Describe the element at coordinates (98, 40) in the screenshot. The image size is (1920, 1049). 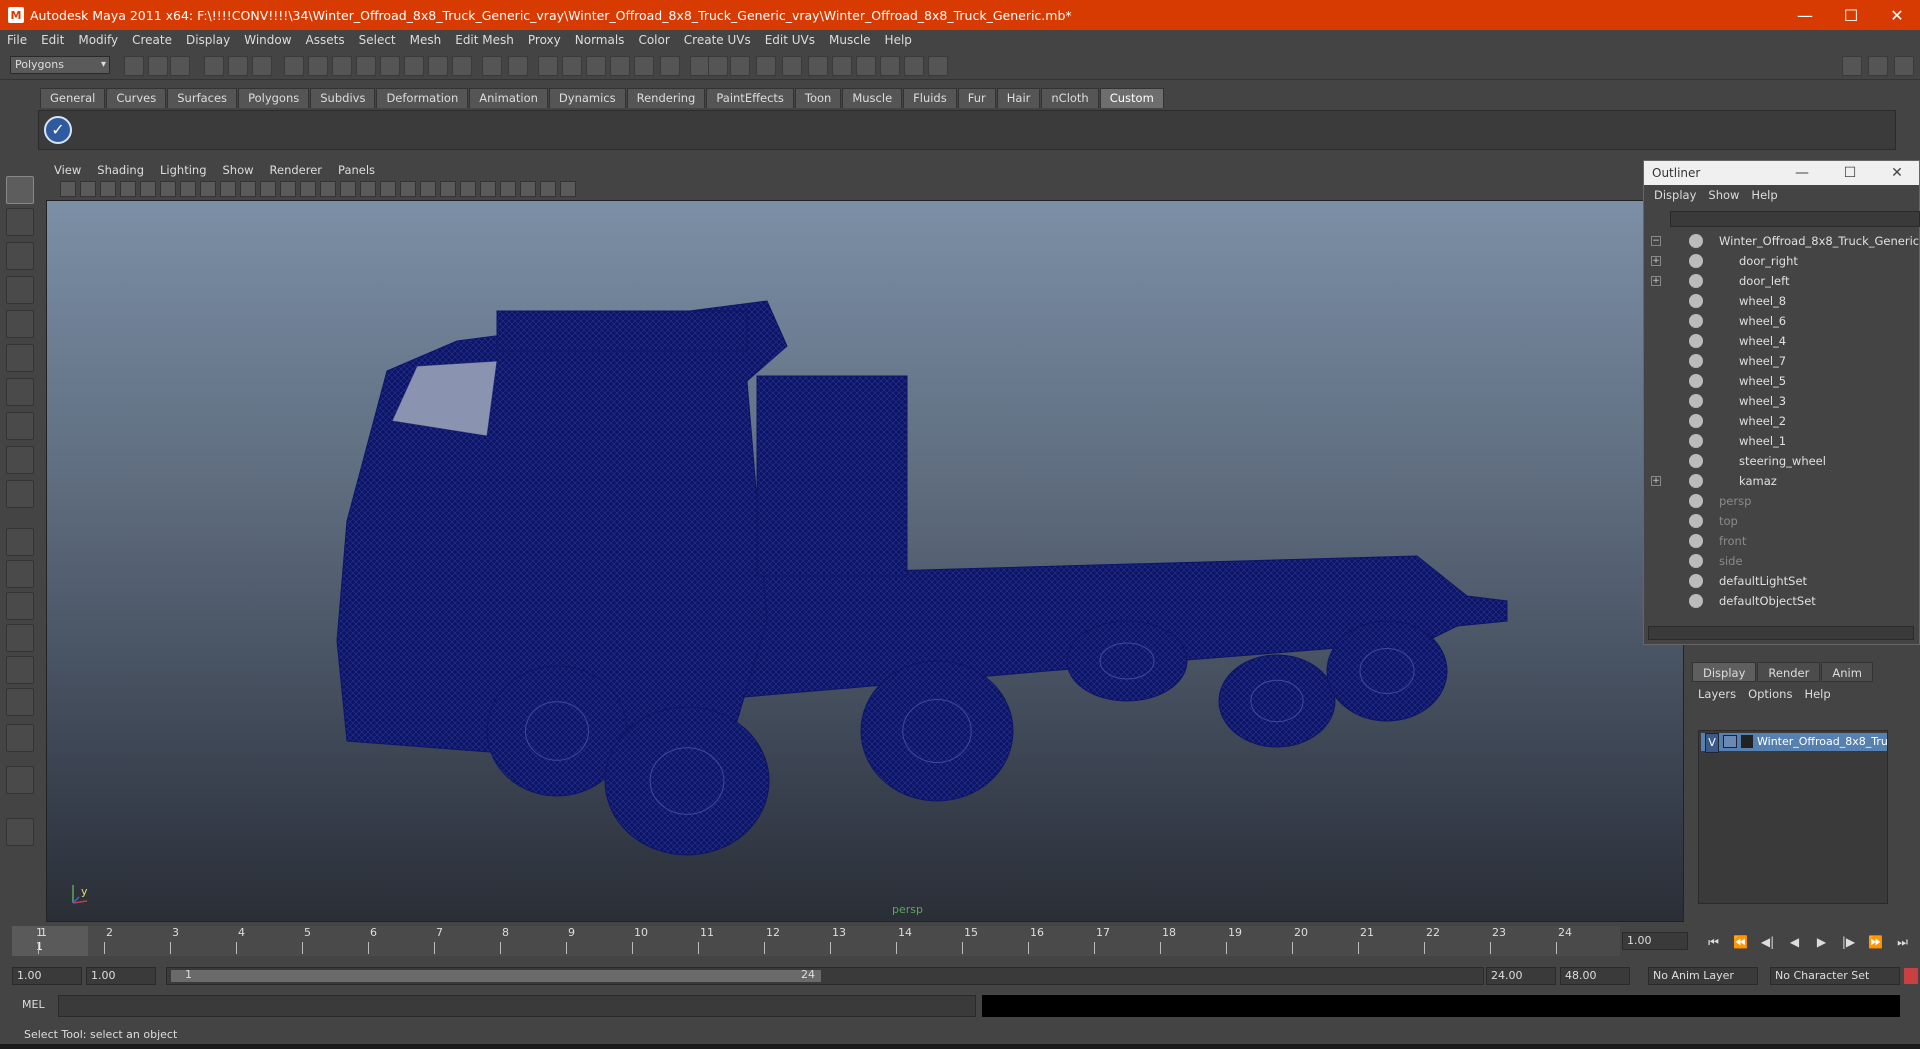
I see `menu-modify: Modify` at that location.